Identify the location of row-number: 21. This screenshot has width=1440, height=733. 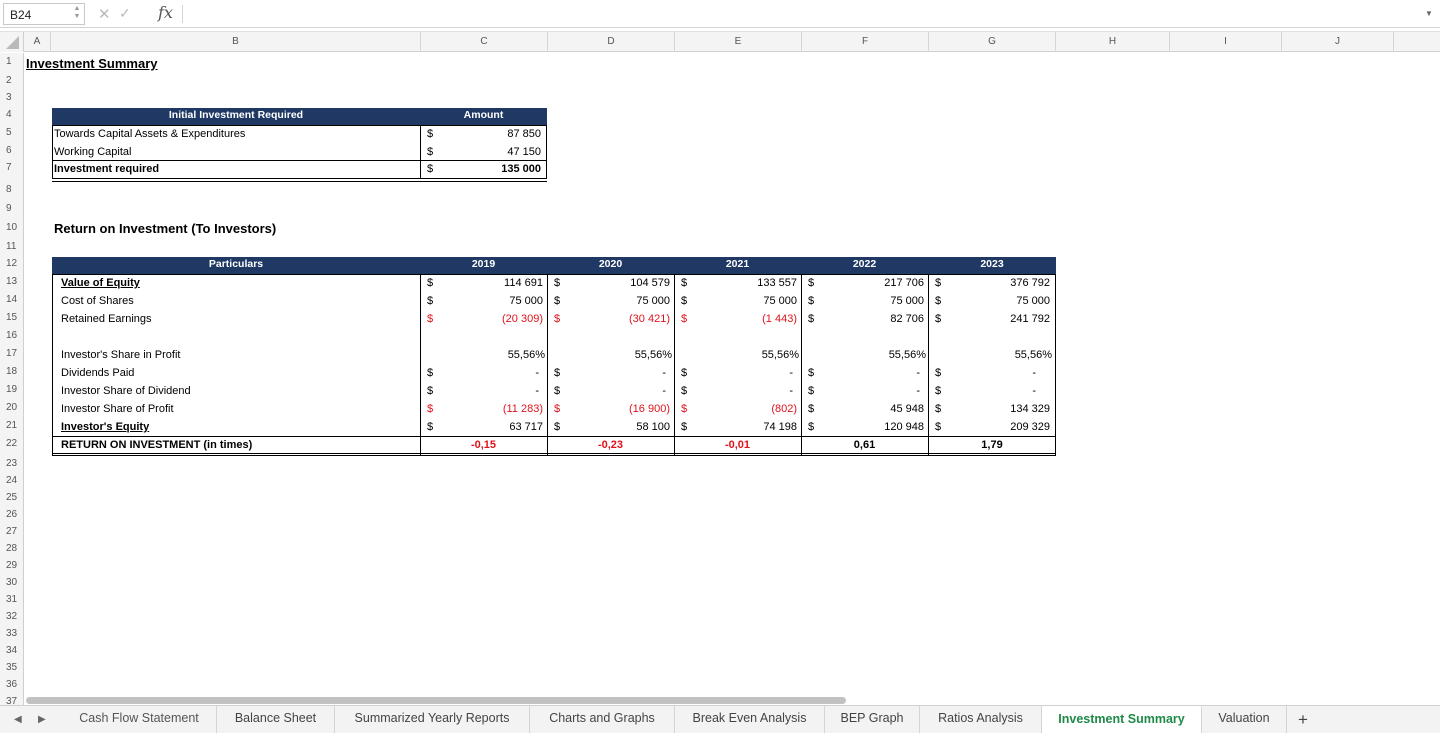
(12, 425).